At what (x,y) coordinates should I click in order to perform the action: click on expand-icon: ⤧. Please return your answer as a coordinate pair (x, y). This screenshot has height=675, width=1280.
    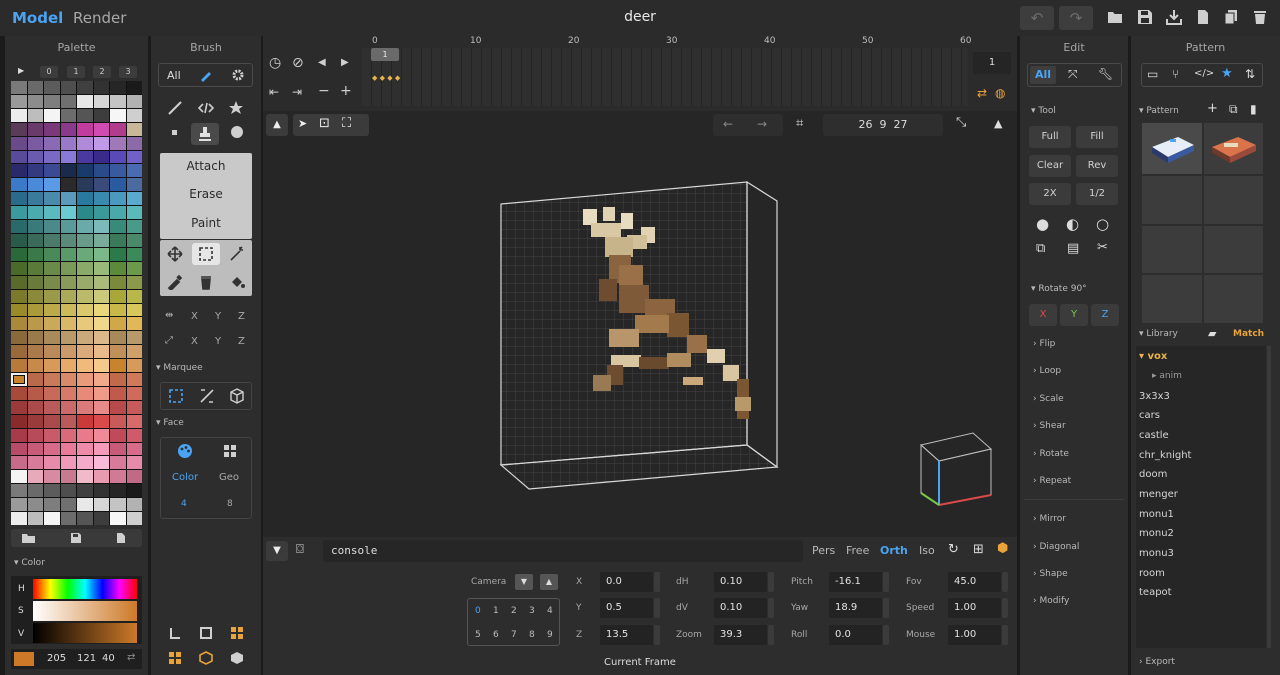
    Looking at the image, I should click on (1073, 74).